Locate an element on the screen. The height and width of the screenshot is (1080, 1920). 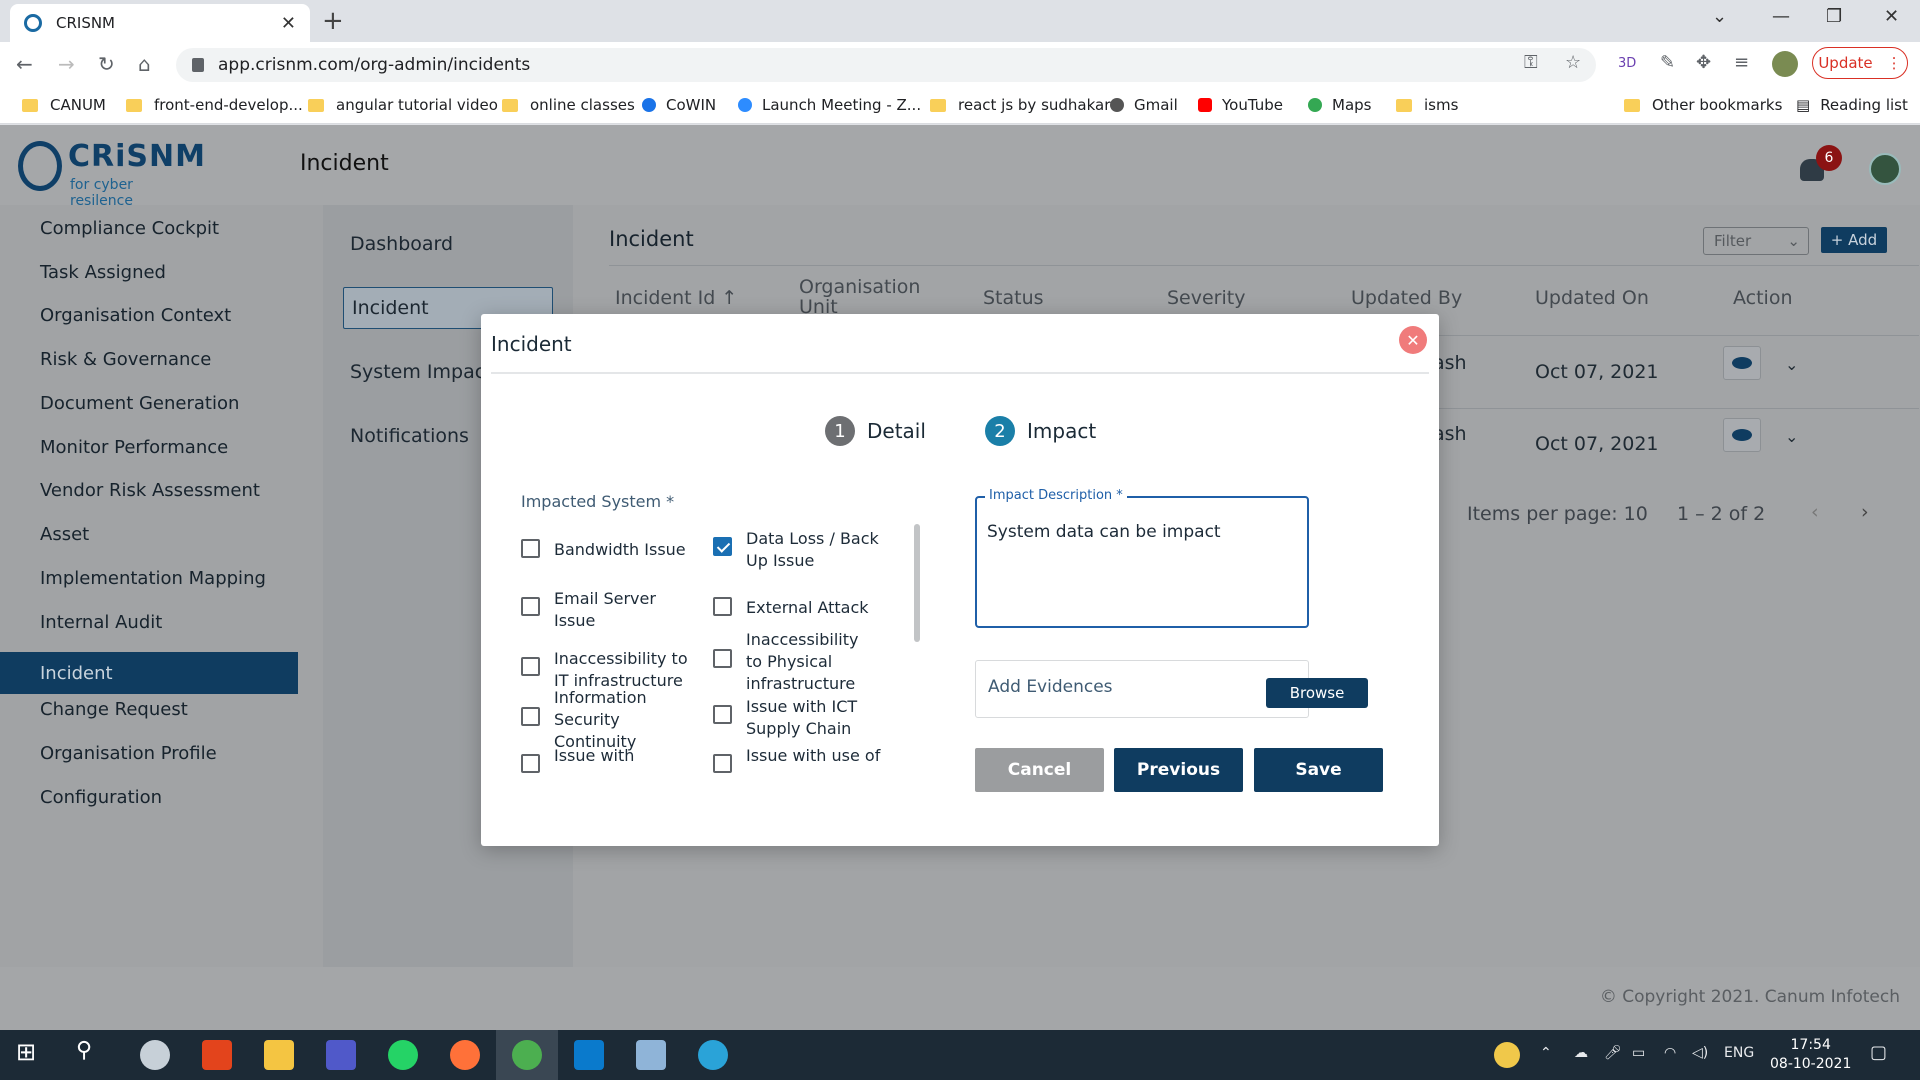
checkbox-inaccessibility-it: Inaccessibility to IT infrastructure is located at coordinates (611, 670).